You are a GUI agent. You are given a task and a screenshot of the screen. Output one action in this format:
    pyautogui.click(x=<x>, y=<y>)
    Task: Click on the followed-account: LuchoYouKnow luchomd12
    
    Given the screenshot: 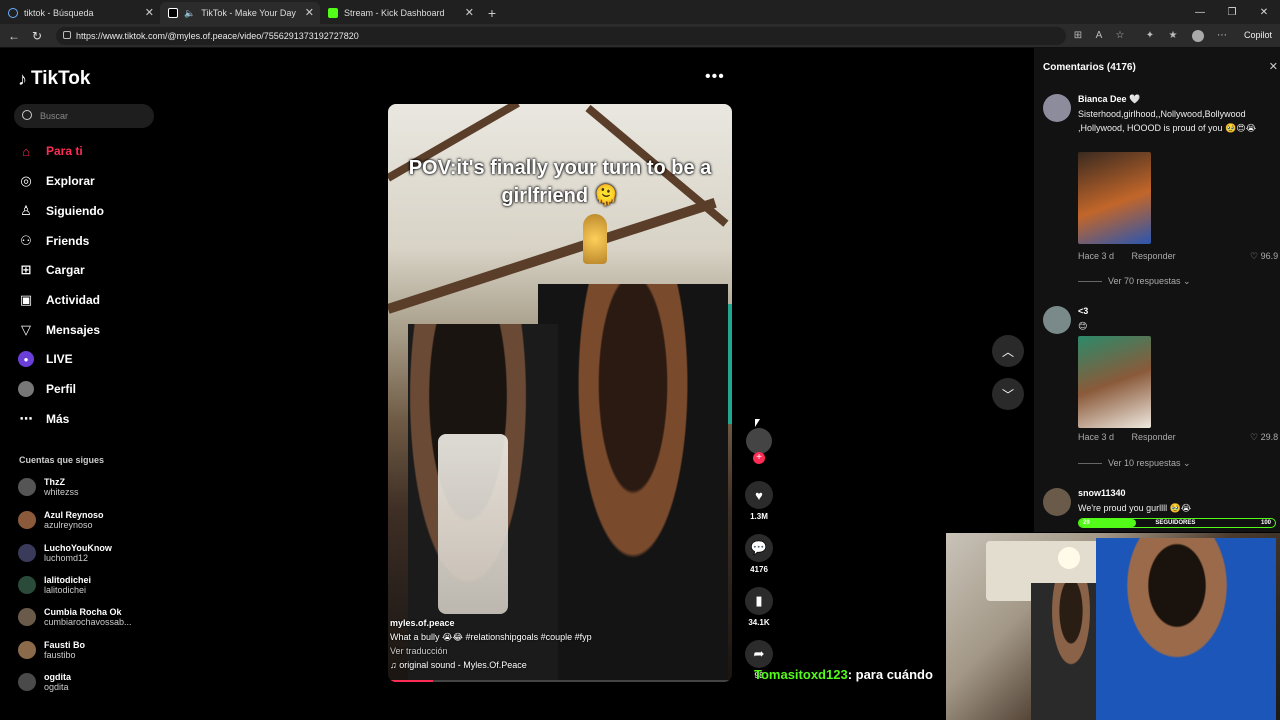 What is the action you would take?
    pyautogui.click(x=65, y=553)
    